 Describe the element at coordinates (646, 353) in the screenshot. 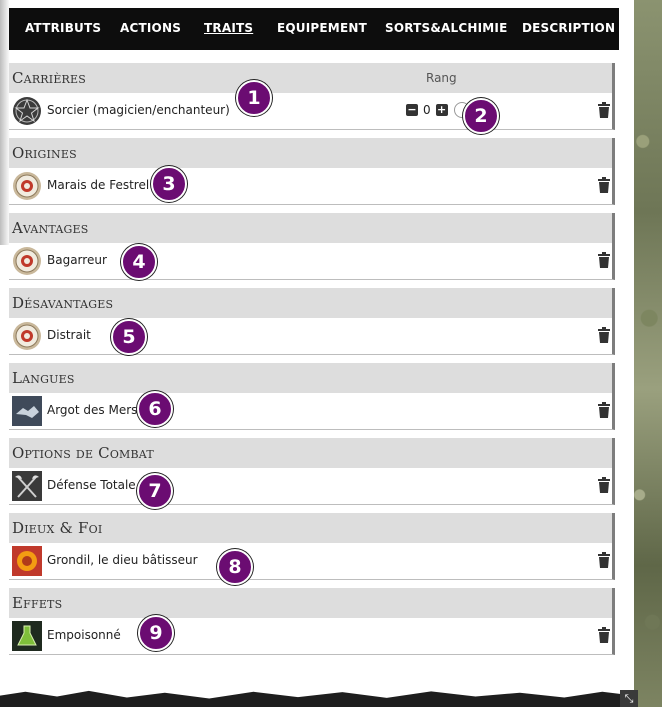

I see `background-texture` at that location.